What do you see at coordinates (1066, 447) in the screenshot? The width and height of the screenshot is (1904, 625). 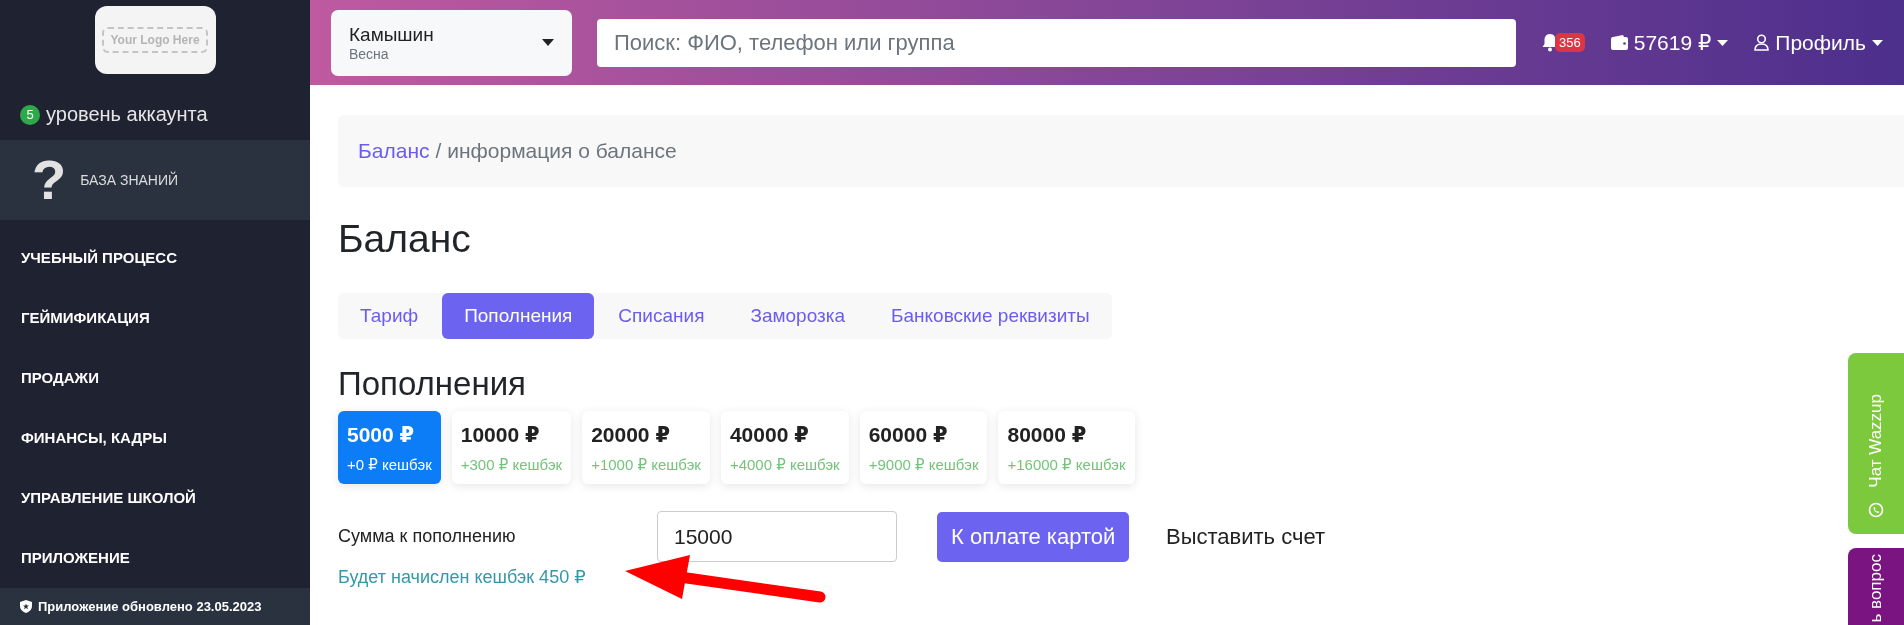 I see `amount-option: 80000 ₽ +16000 ₽ кешбэк` at bounding box center [1066, 447].